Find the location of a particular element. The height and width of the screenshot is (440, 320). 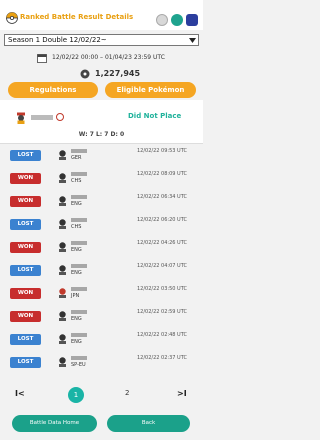

score-row: 1,227,945 is located at coordinates (101, 74).